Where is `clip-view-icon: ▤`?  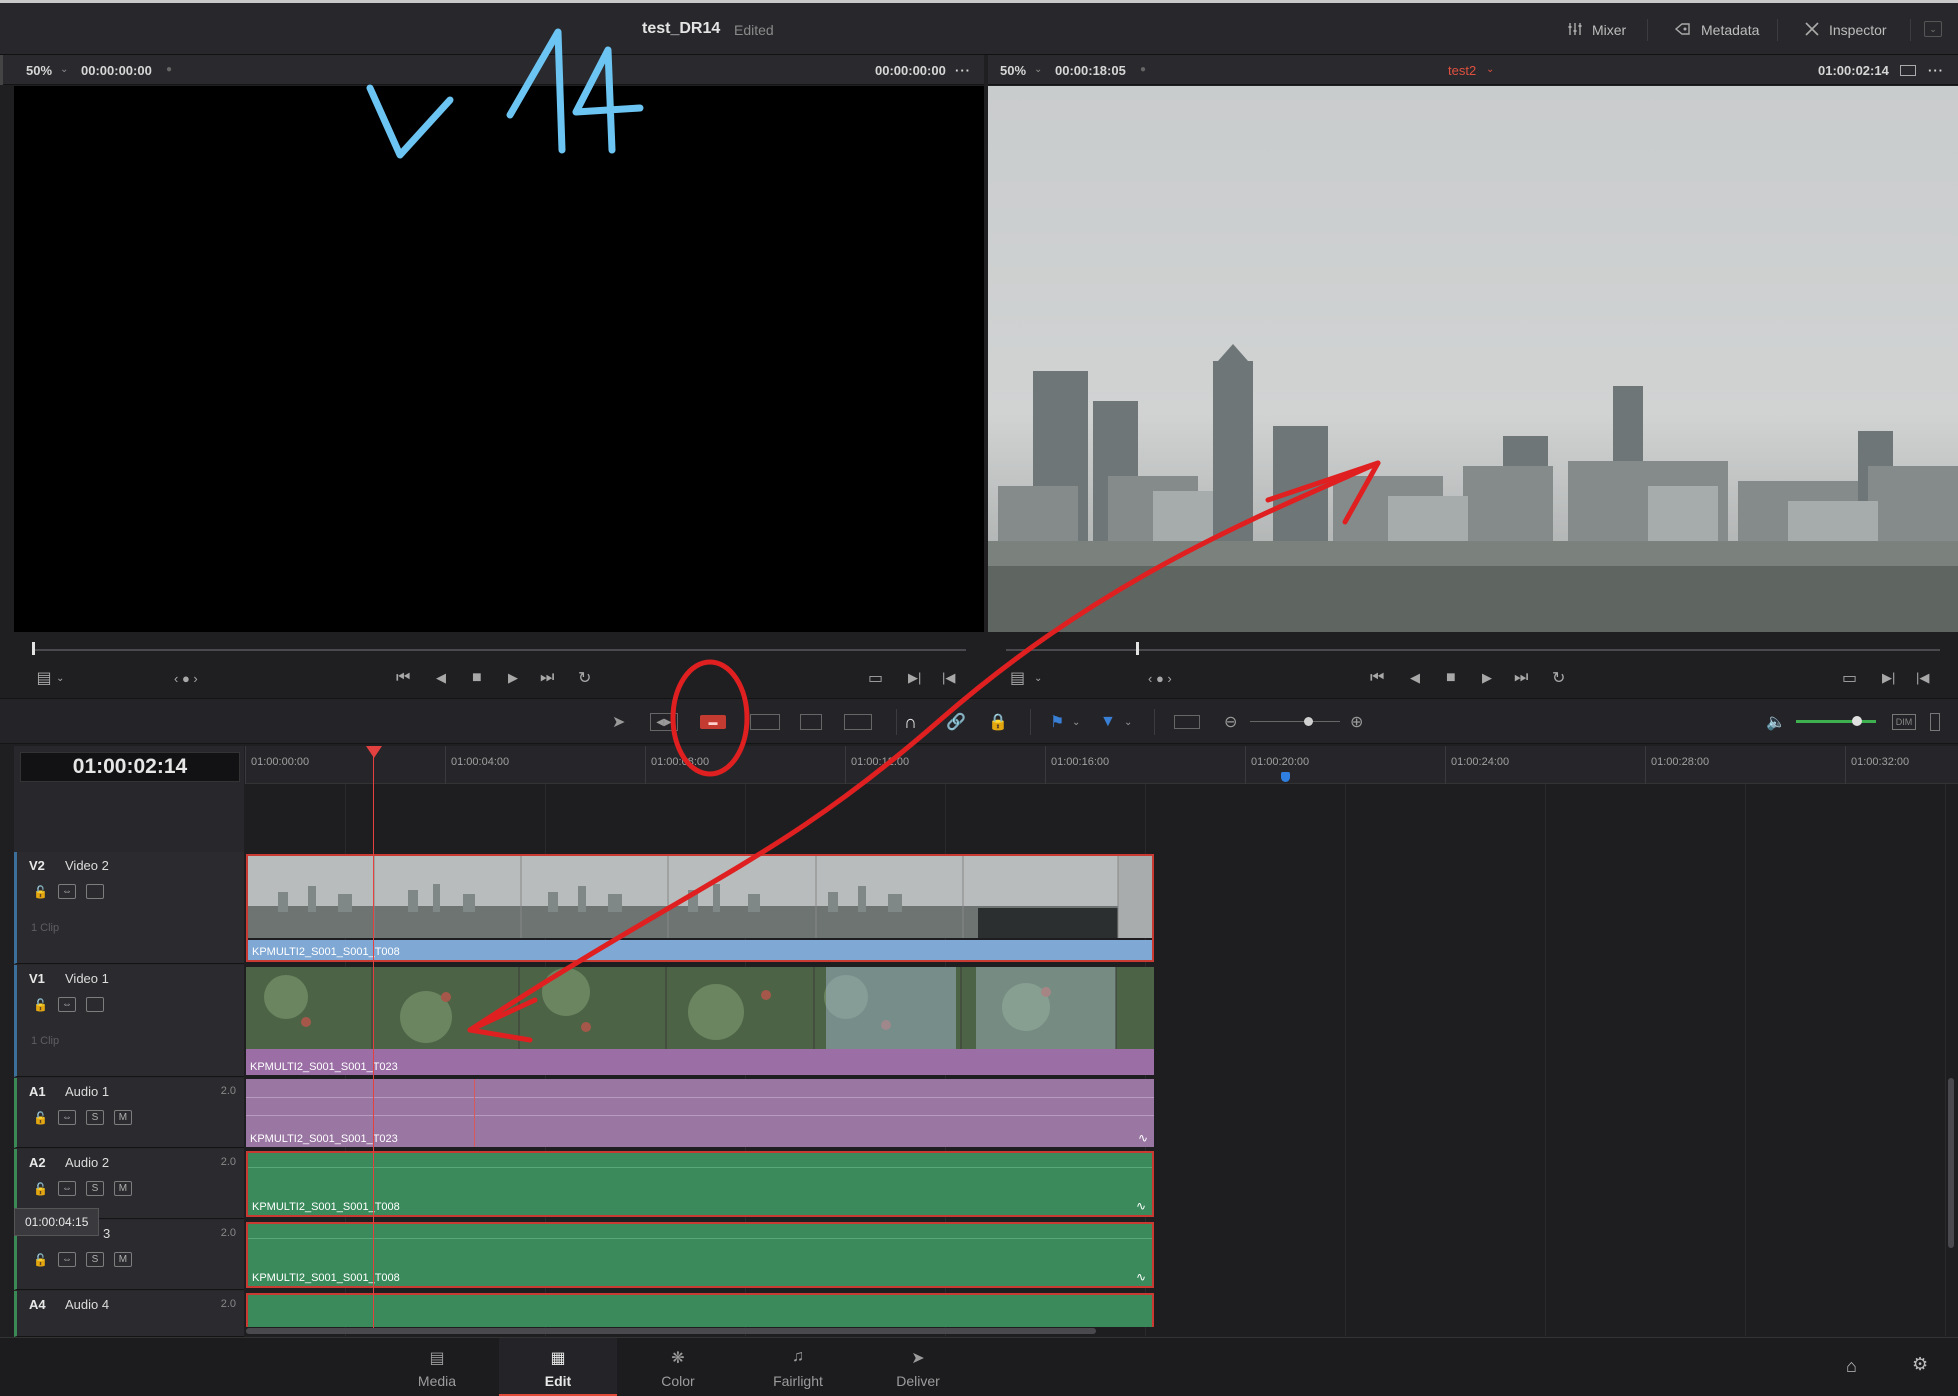 clip-view-icon: ▤ is located at coordinates (1017, 678).